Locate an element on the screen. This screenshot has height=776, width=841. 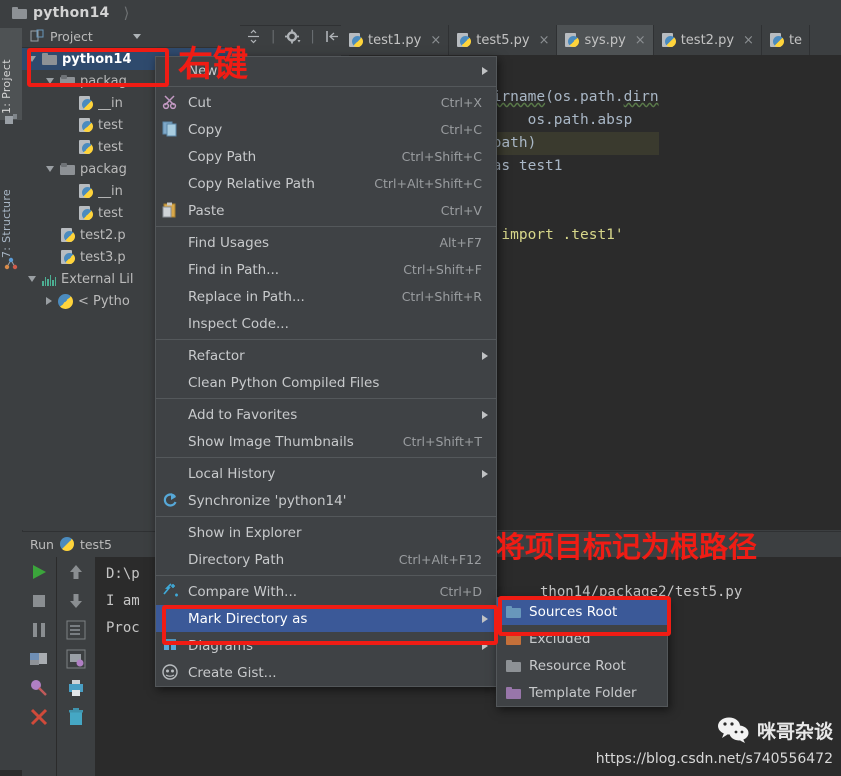
context-menu-item: Copy Ctrl+C is located at coordinates (326, 129).